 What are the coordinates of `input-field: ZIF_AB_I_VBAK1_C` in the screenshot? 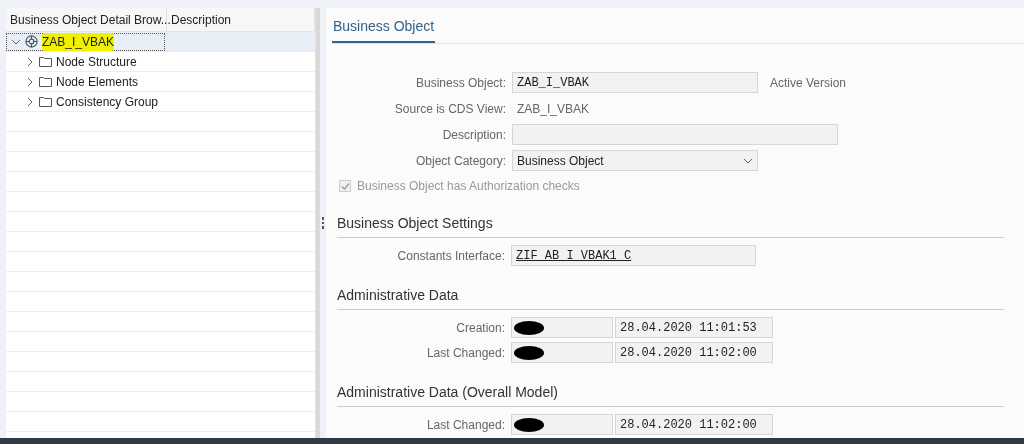 It's located at (633, 255).